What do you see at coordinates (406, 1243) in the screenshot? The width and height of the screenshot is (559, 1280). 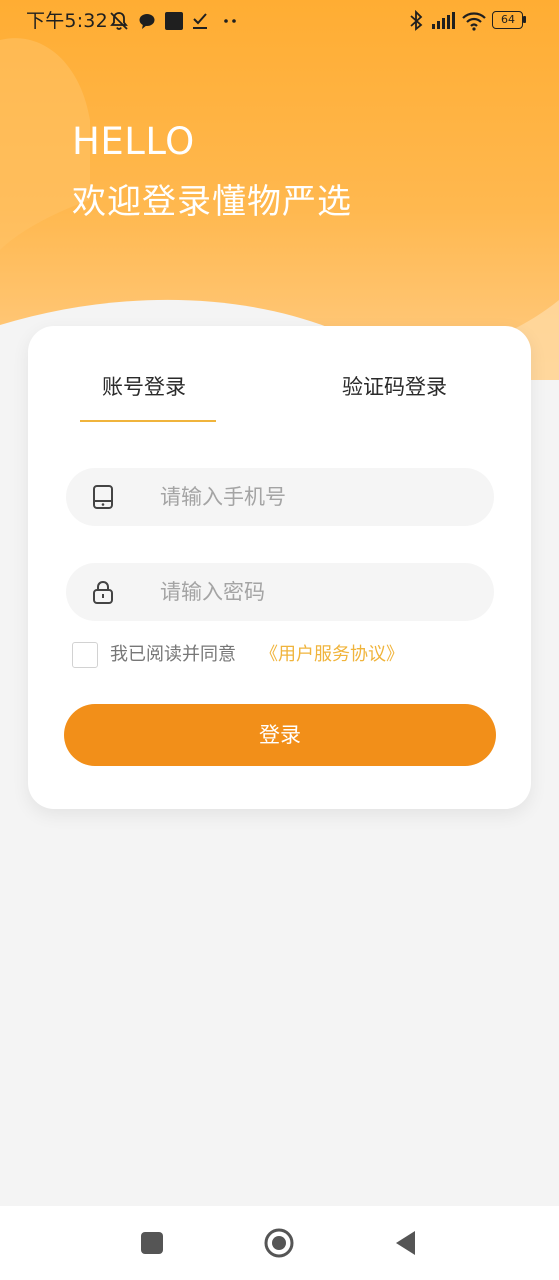 I see `back-icon` at bounding box center [406, 1243].